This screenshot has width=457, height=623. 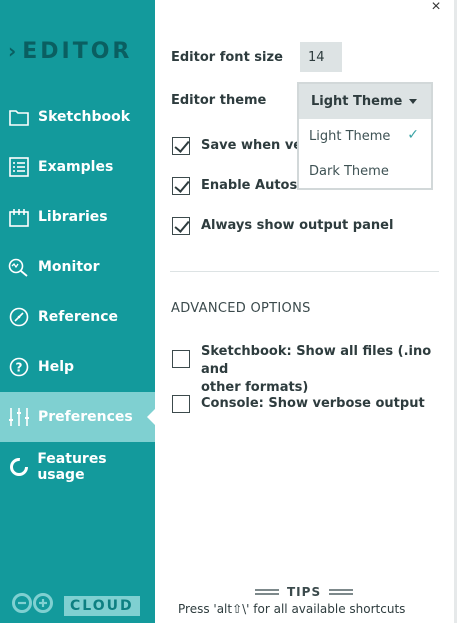 What do you see at coordinates (102, 605) in the screenshot?
I see `cloud-label: CLOUD` at bounding box center [102, 605].